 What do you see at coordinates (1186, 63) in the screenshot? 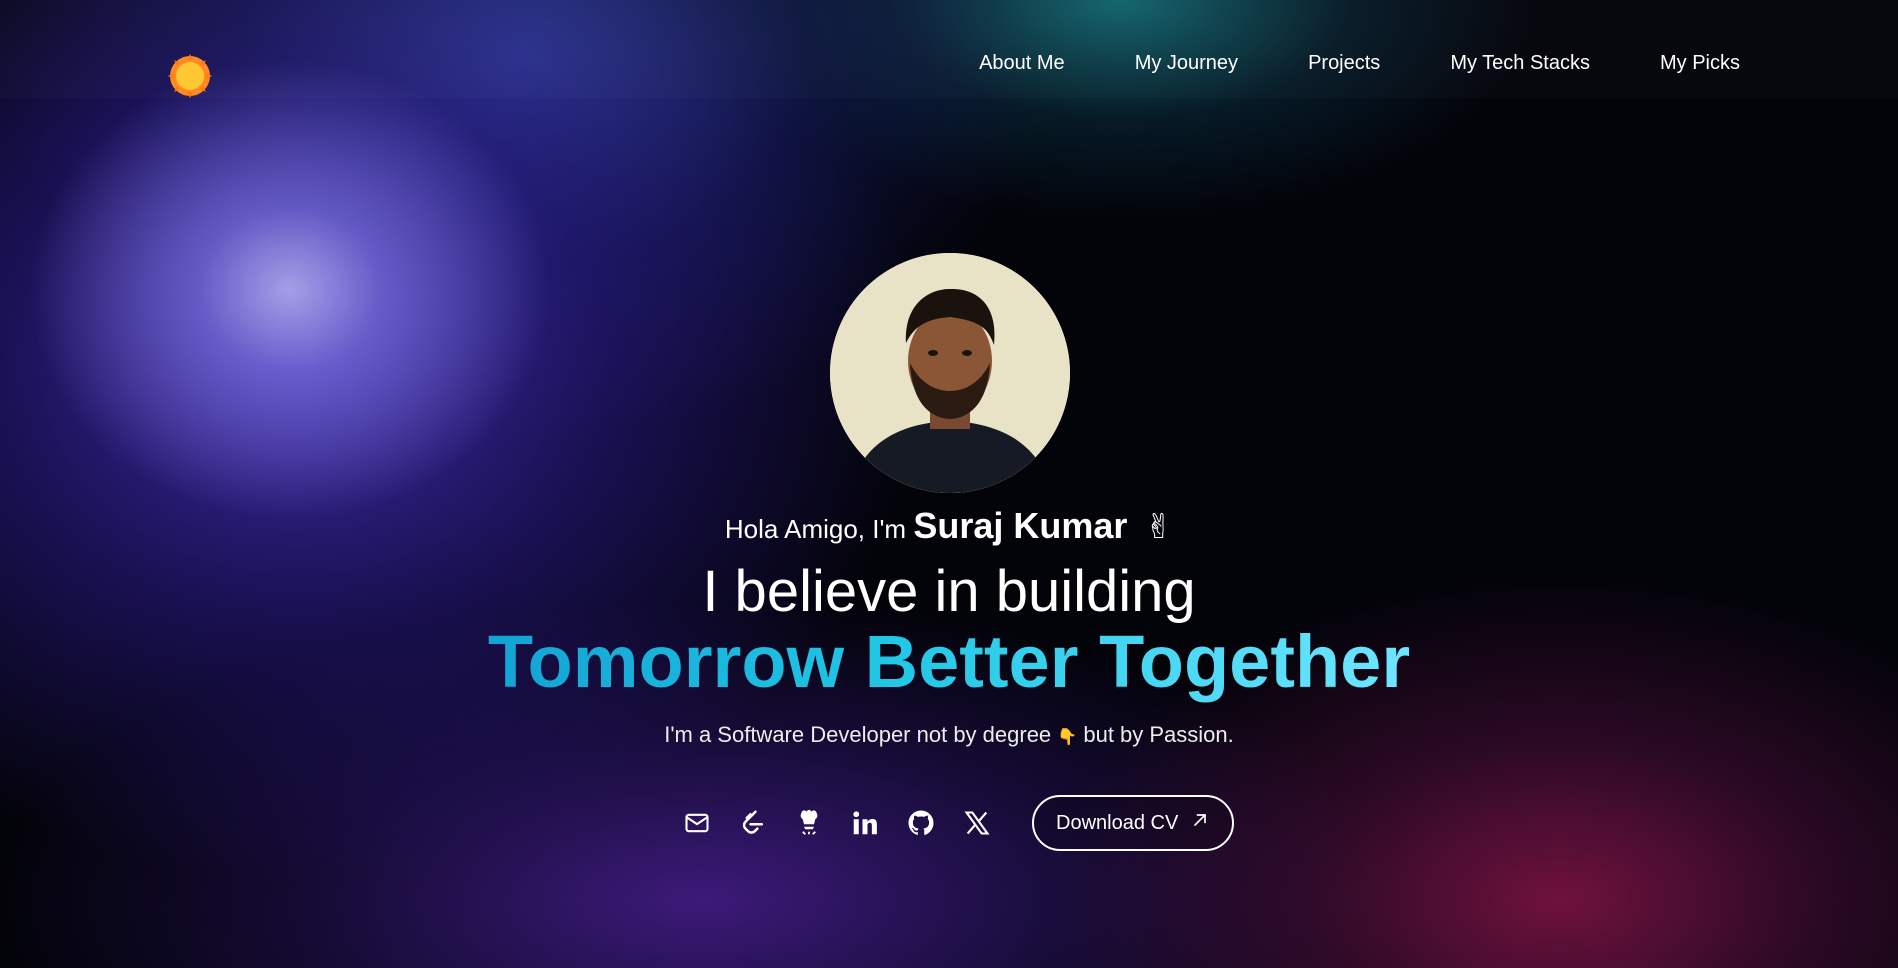
I see `nav-item-my-journey: My Journey` at bounding box center [1186, 63].